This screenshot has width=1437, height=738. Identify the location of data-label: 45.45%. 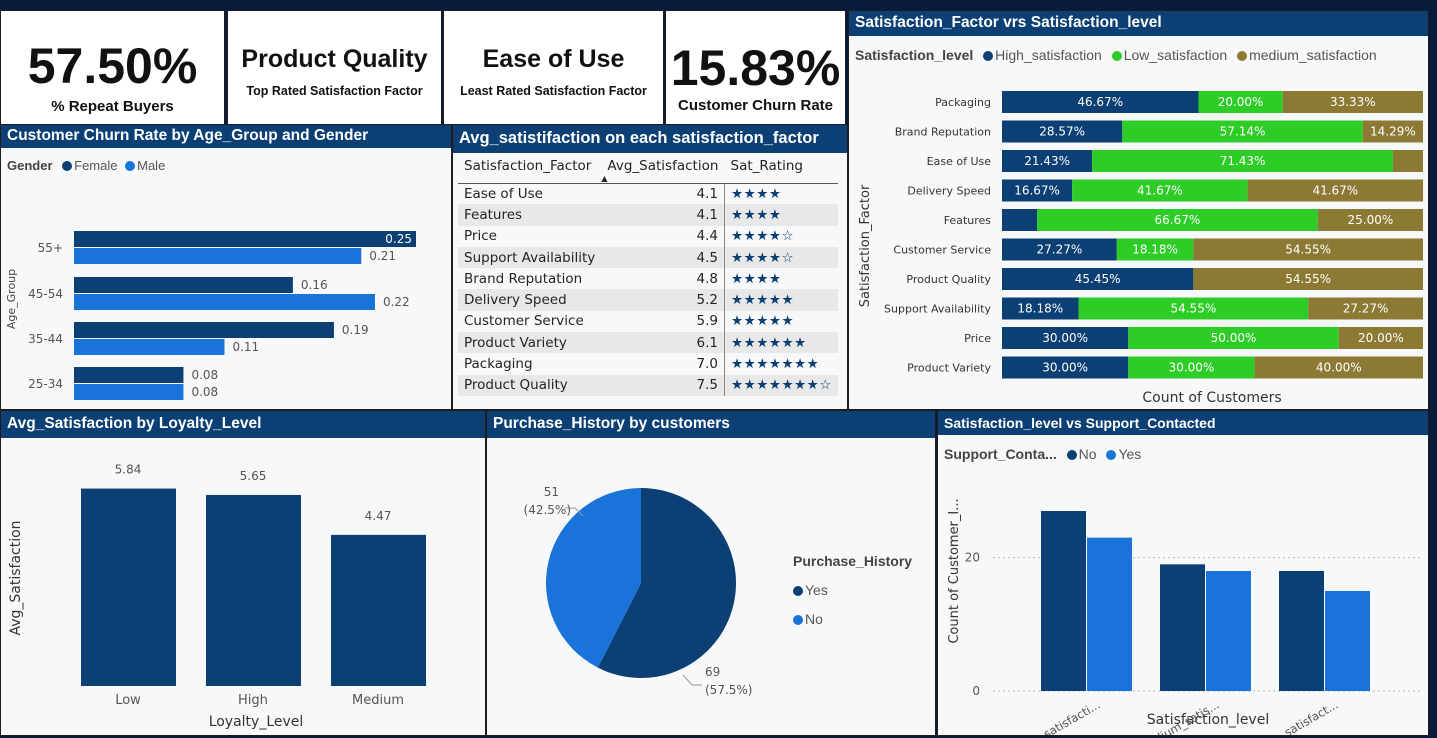
(1098, 279).